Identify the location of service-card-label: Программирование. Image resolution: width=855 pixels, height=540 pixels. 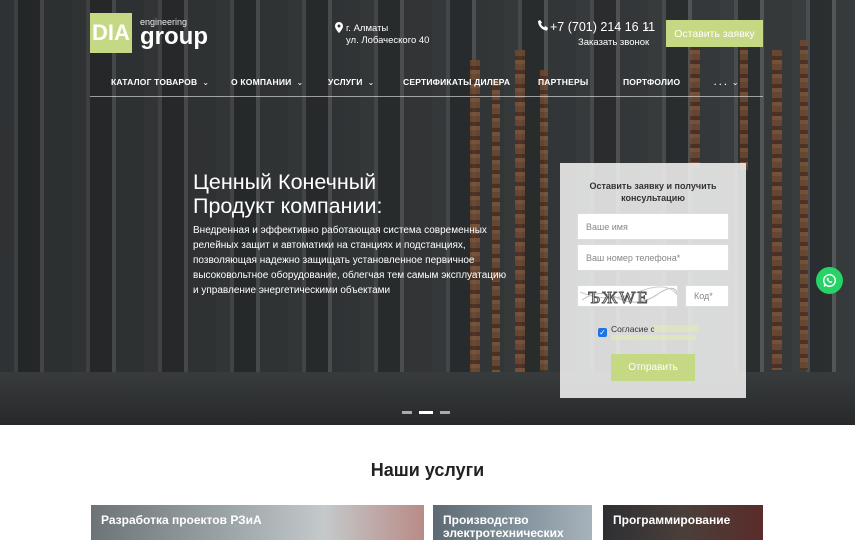
(672, 520).